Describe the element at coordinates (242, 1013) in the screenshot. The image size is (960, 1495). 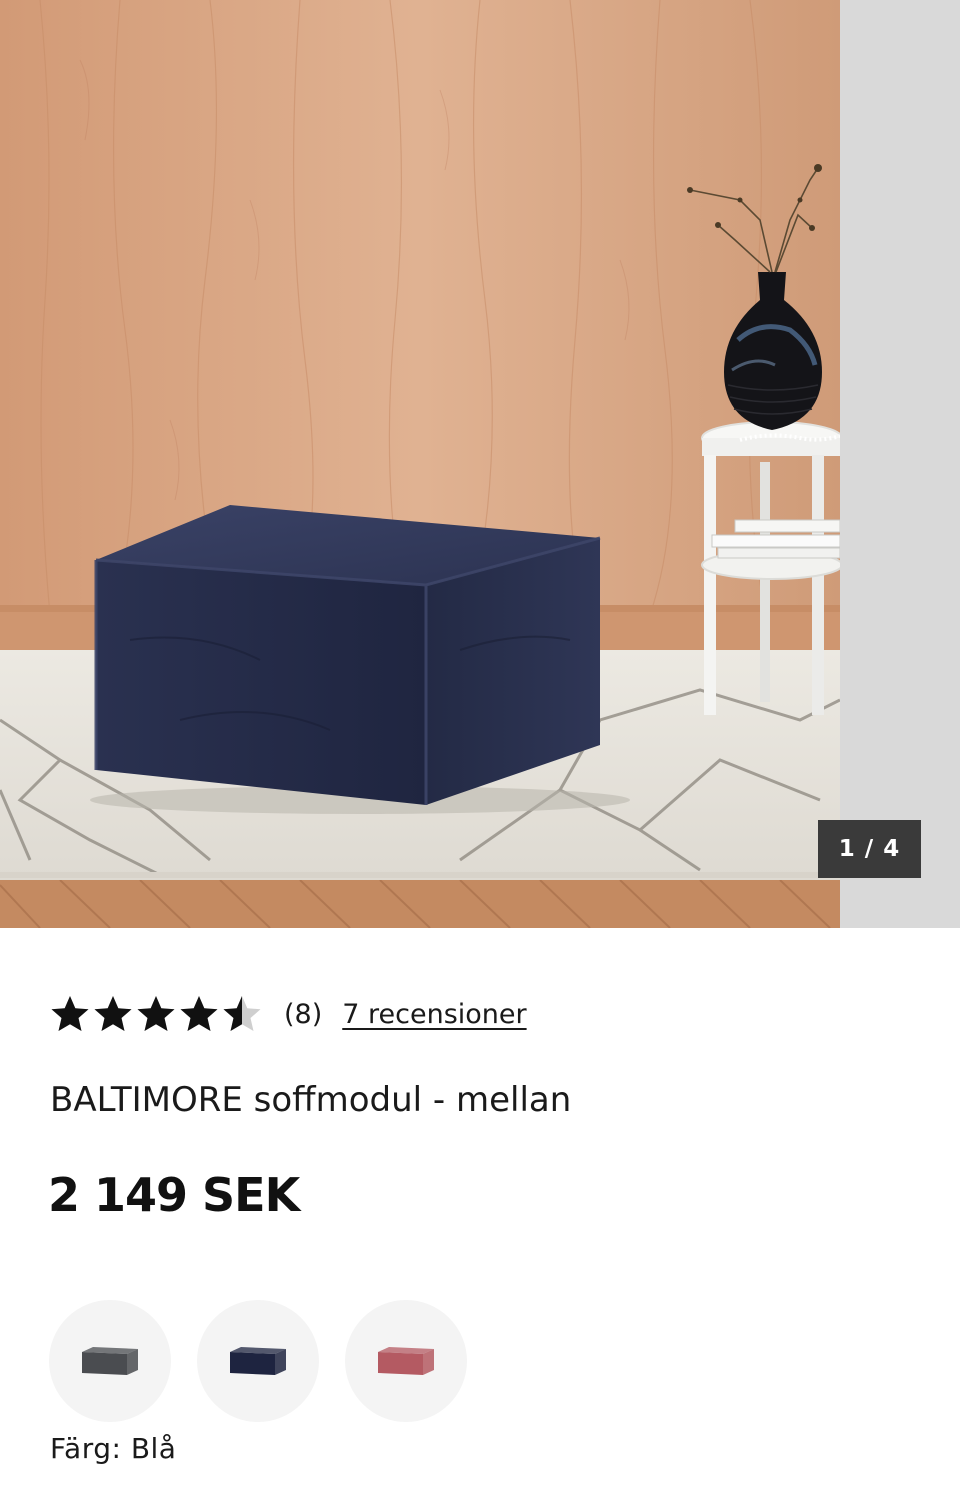
I see `star-half-icon` at that location.